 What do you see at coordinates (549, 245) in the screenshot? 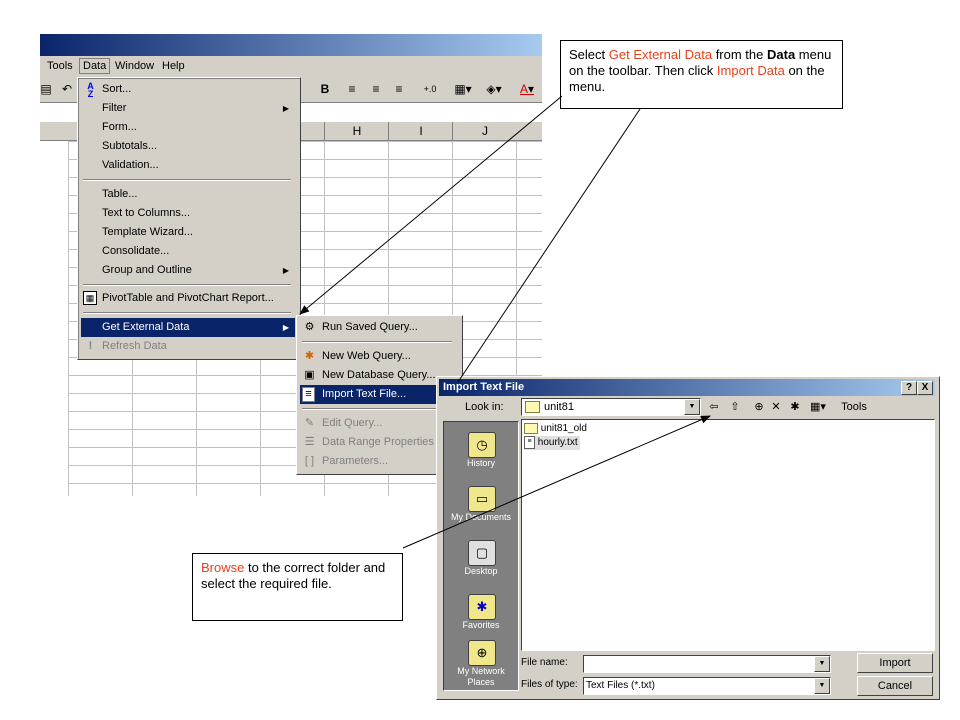
I see `arrow-to-import-text-file` at bounding box center [549, 245].